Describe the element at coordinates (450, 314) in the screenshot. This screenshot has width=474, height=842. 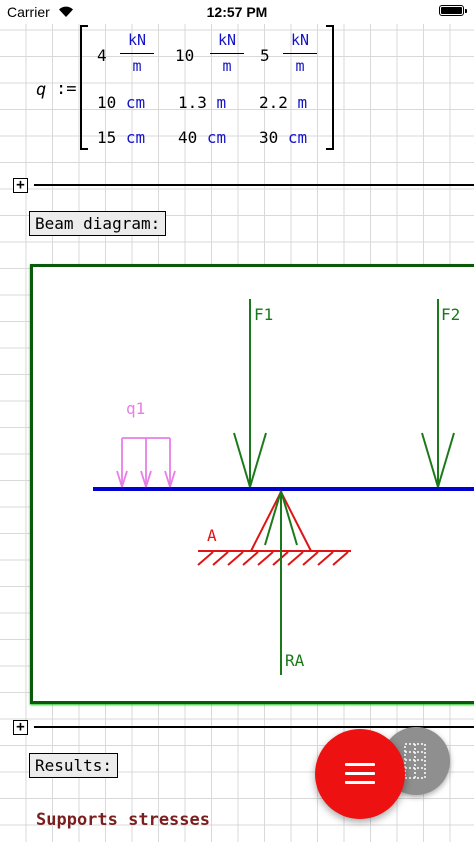
I see `force-f2-label: F2` at that location.